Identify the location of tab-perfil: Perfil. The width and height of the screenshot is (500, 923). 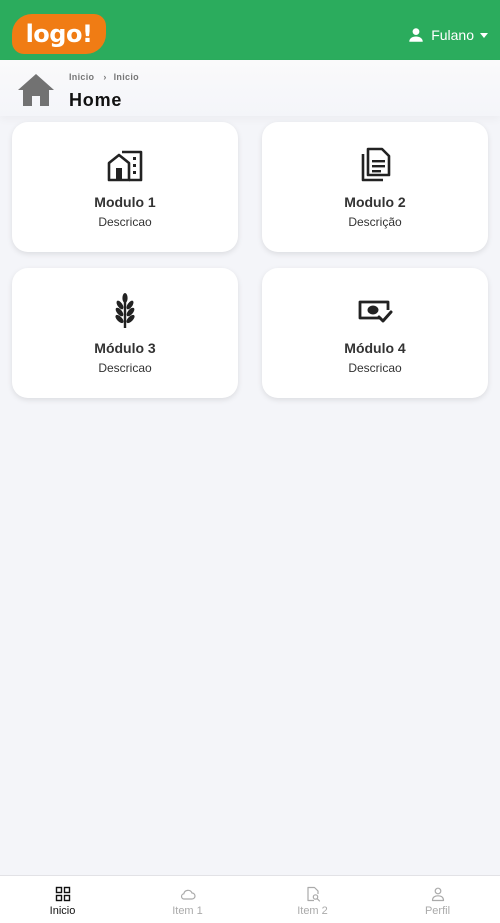
(437, 899).